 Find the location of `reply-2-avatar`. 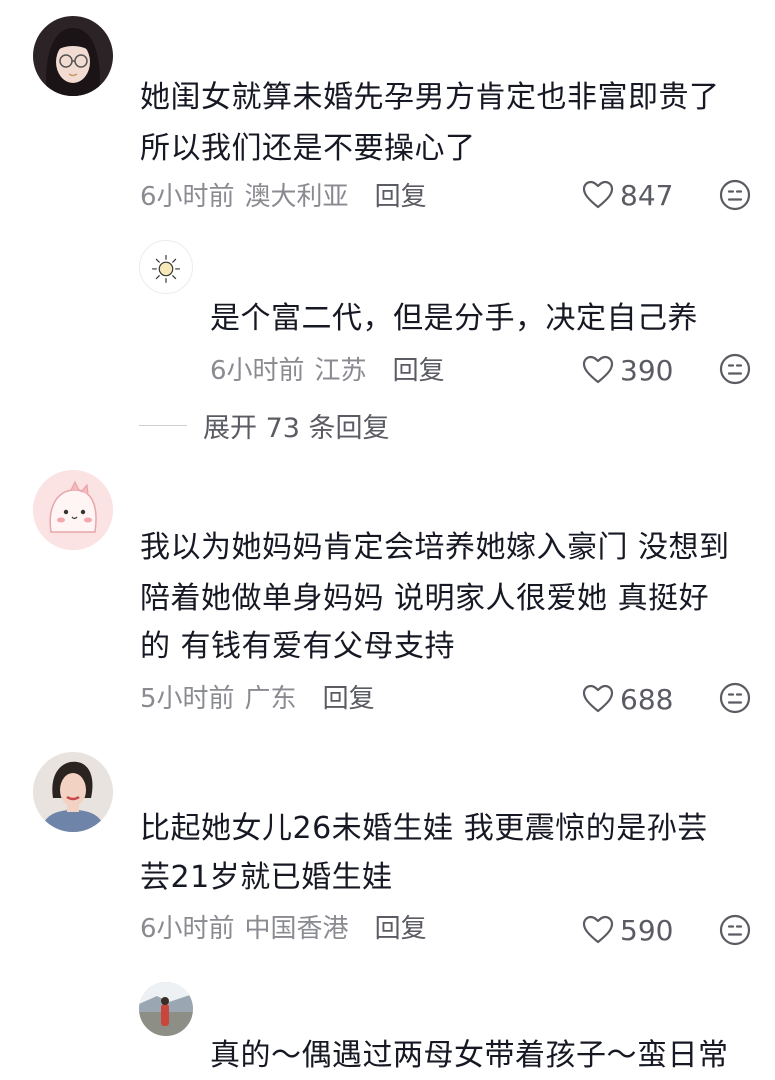

reply-2-avatar is located at coordinates (166, 1009).